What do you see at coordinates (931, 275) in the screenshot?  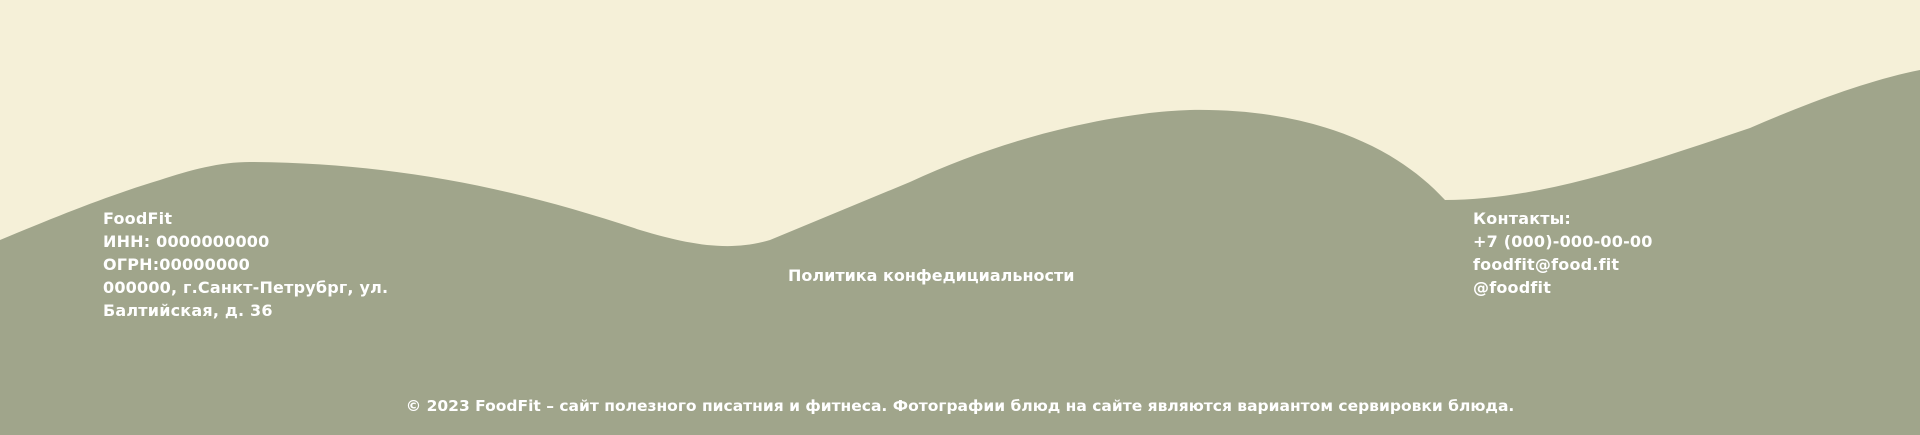 I see `privacy-policy-link: Политика конфедициальности` at bounding box center [931, 275].